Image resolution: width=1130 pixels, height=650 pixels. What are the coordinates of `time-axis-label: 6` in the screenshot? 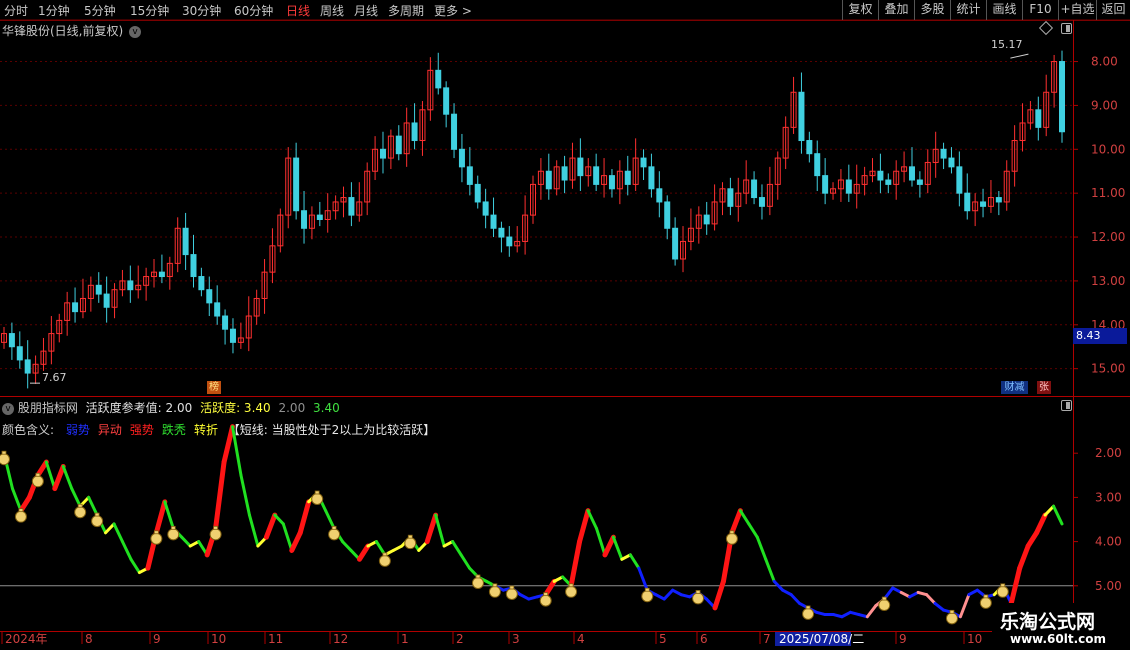 It's located at (704, 639).